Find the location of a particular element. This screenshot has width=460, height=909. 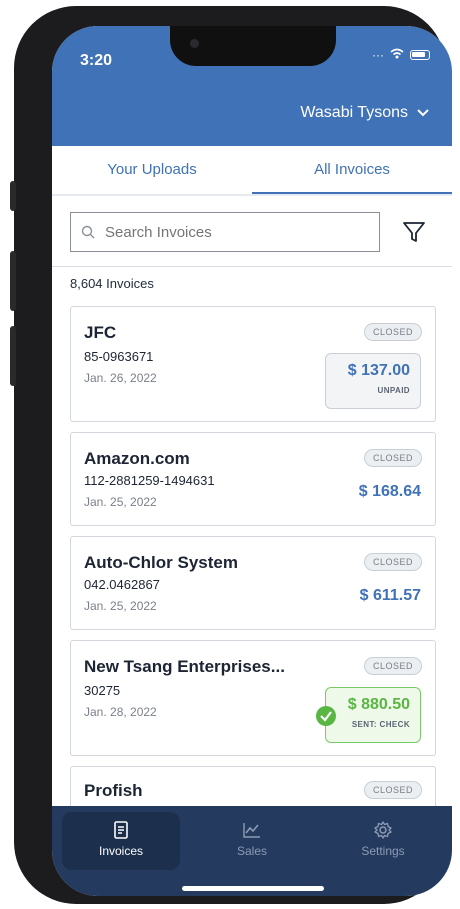

volume-down-button is located at coordinates (13, 356).